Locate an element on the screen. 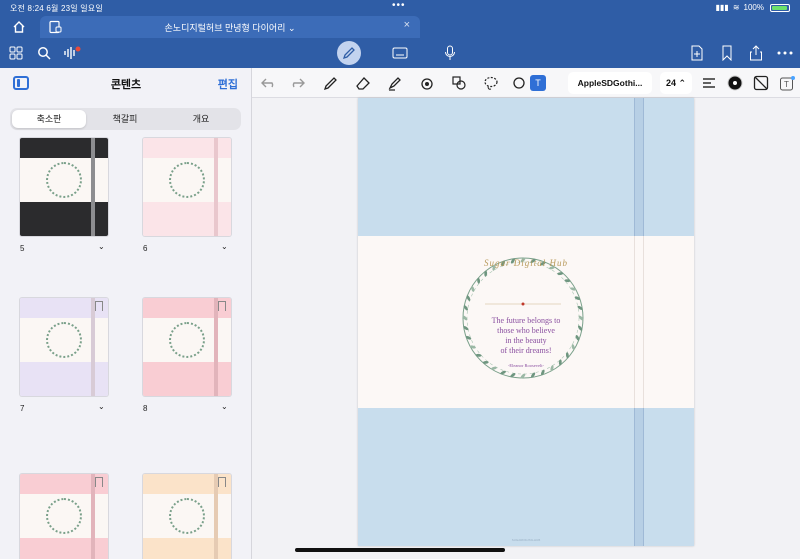  annotation-toolbar: T AppleSDGothi... 24 ⌃ T is located at coordinates (526, 83).